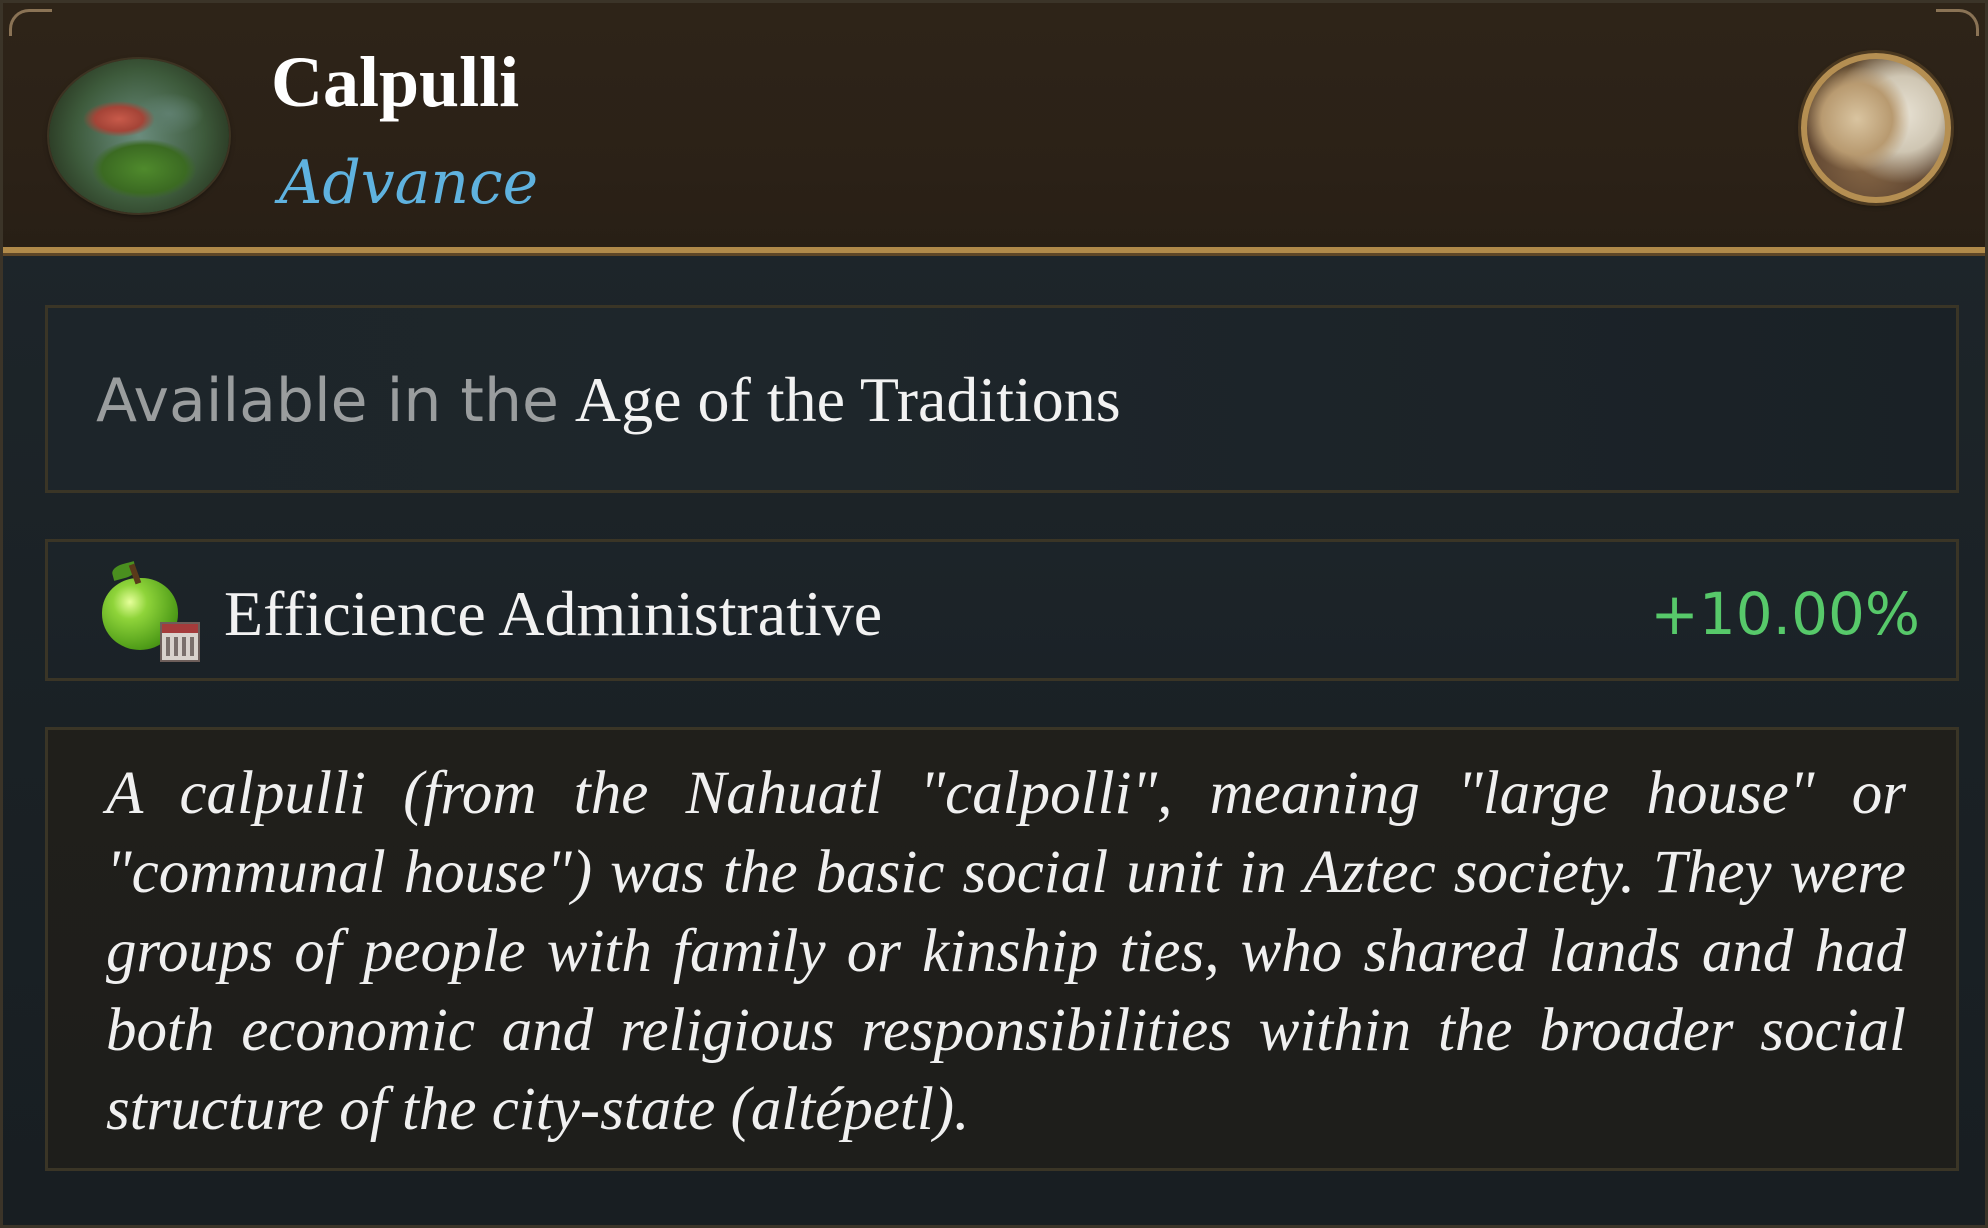 The height and width of the screenshot is (1228, 1988). Describe the element at coordinates (847, 399) in the screenshot. I see `availability-age: Age of the Traditions` at that location.